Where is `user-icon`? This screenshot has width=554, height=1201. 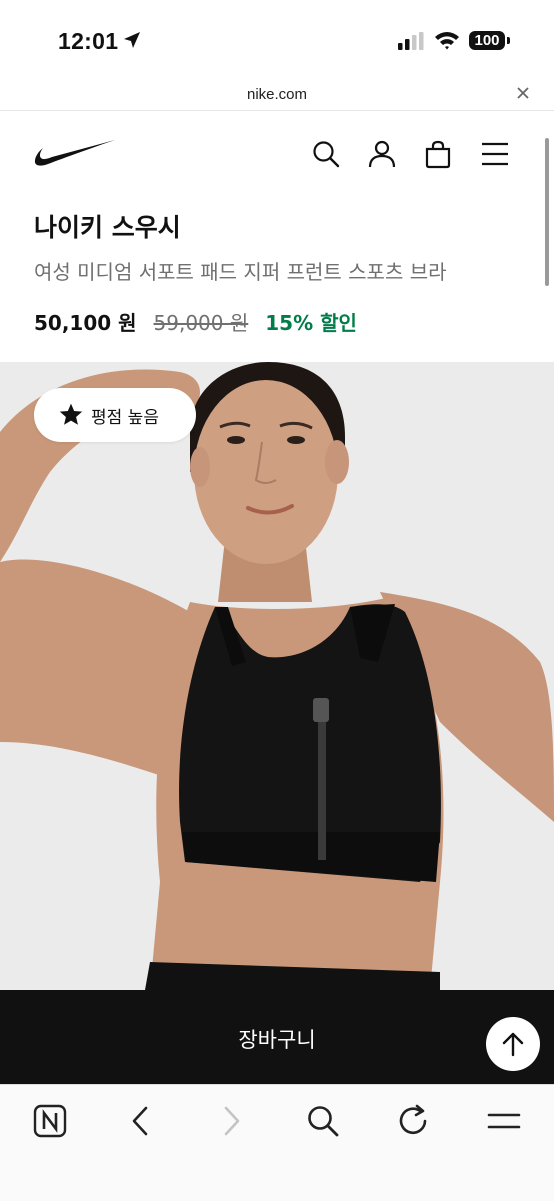
user-icon is located at coordinates (382, 154).